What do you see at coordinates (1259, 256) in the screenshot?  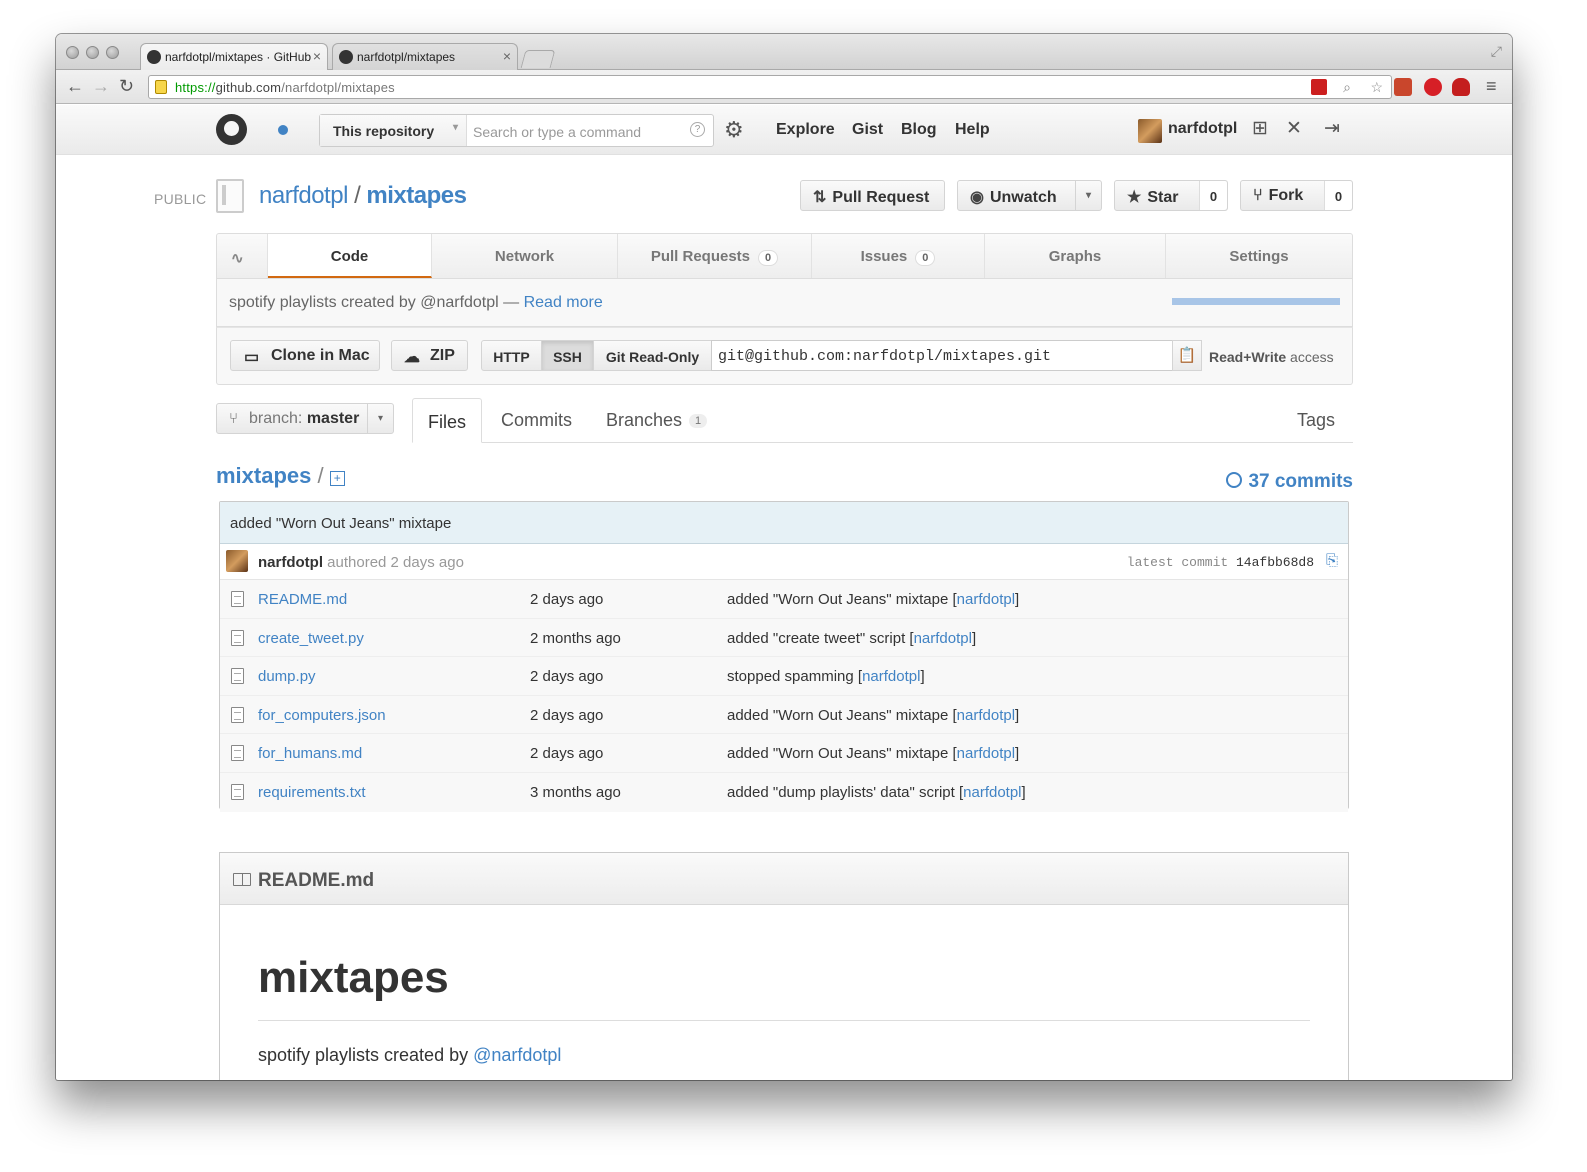 I see `tab-settings: Settings` at bounding box center [1259, 256].